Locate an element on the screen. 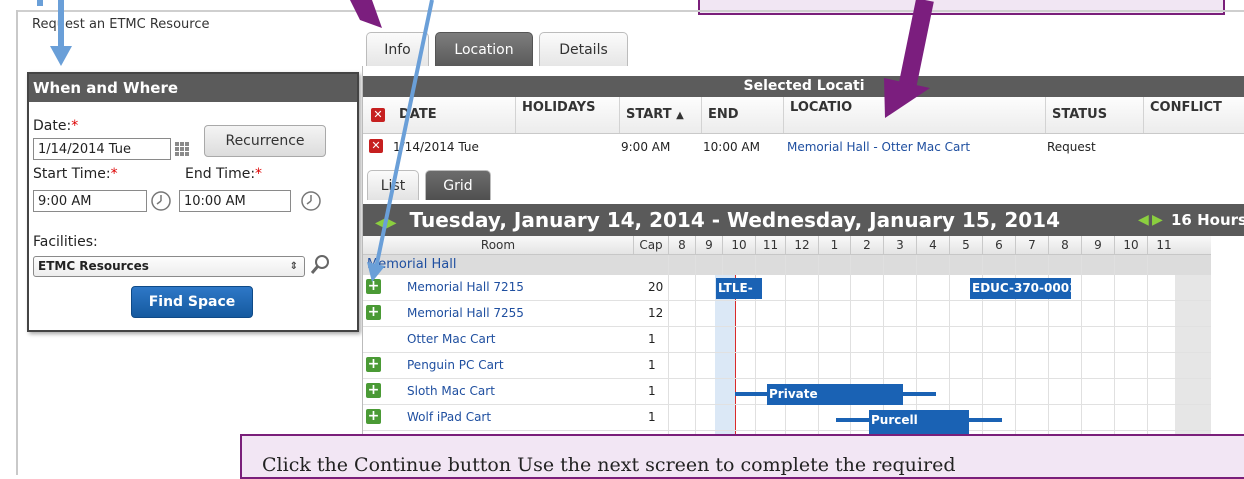  blue-arrow-to-heading is located at coordinates (61, 33).